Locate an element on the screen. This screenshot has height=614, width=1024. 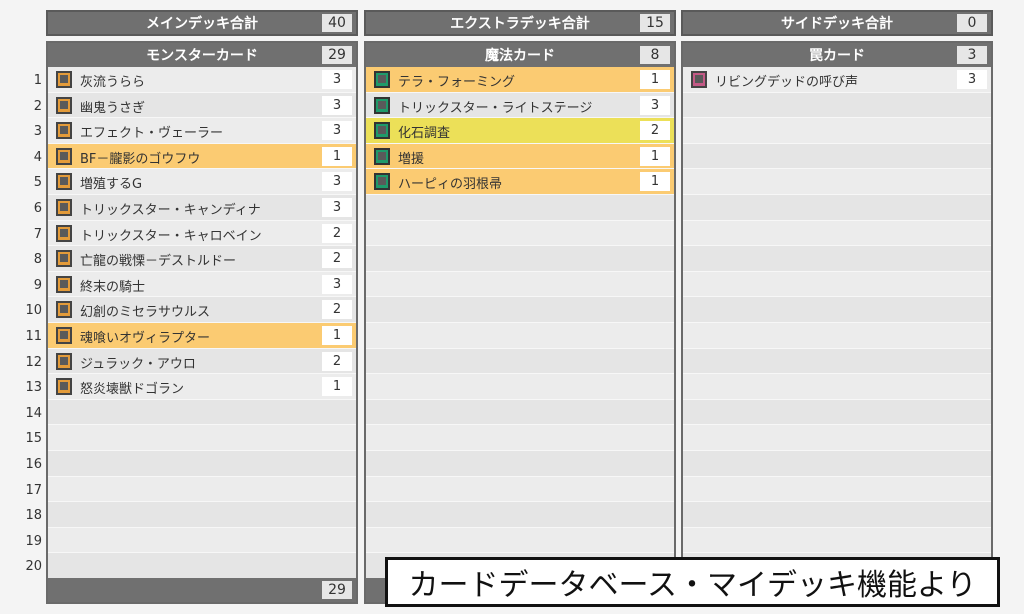
card-row: 幽鬼うさぎ 3 is located at coordinates (202, 105).